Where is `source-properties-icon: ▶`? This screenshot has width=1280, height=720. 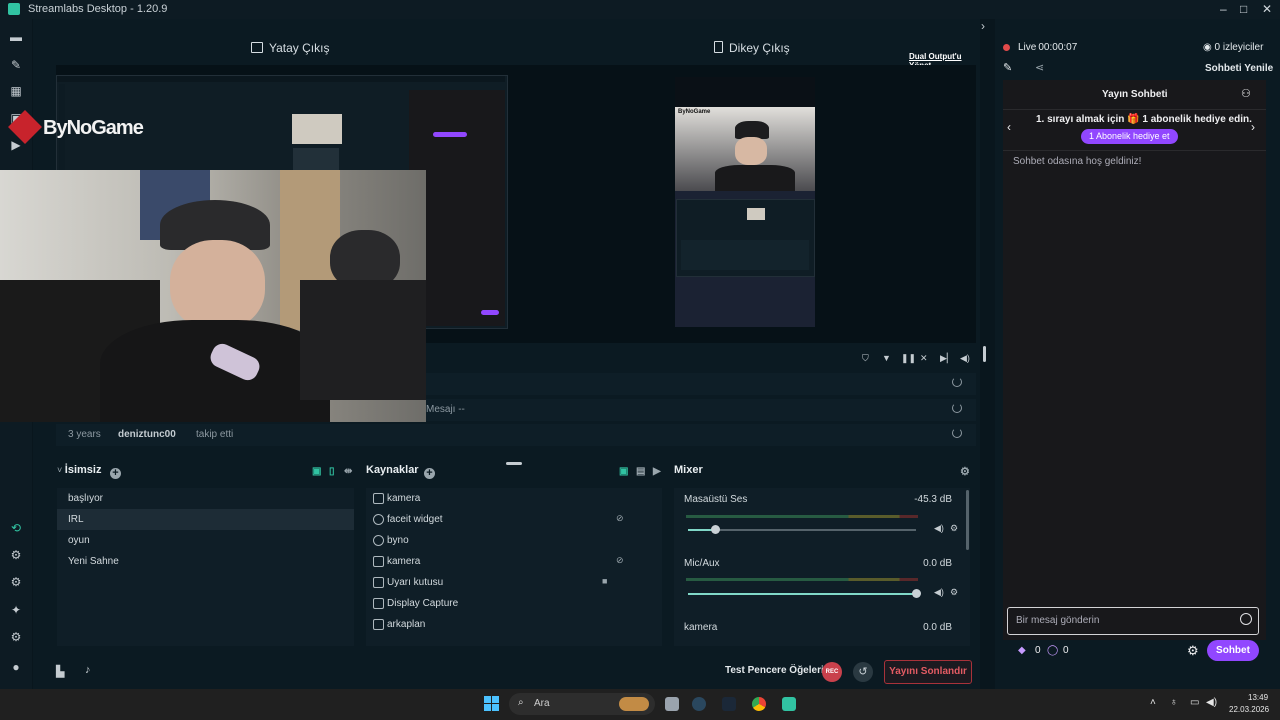 source-properties-icon: ▶ is located at coordinates (657, 471).